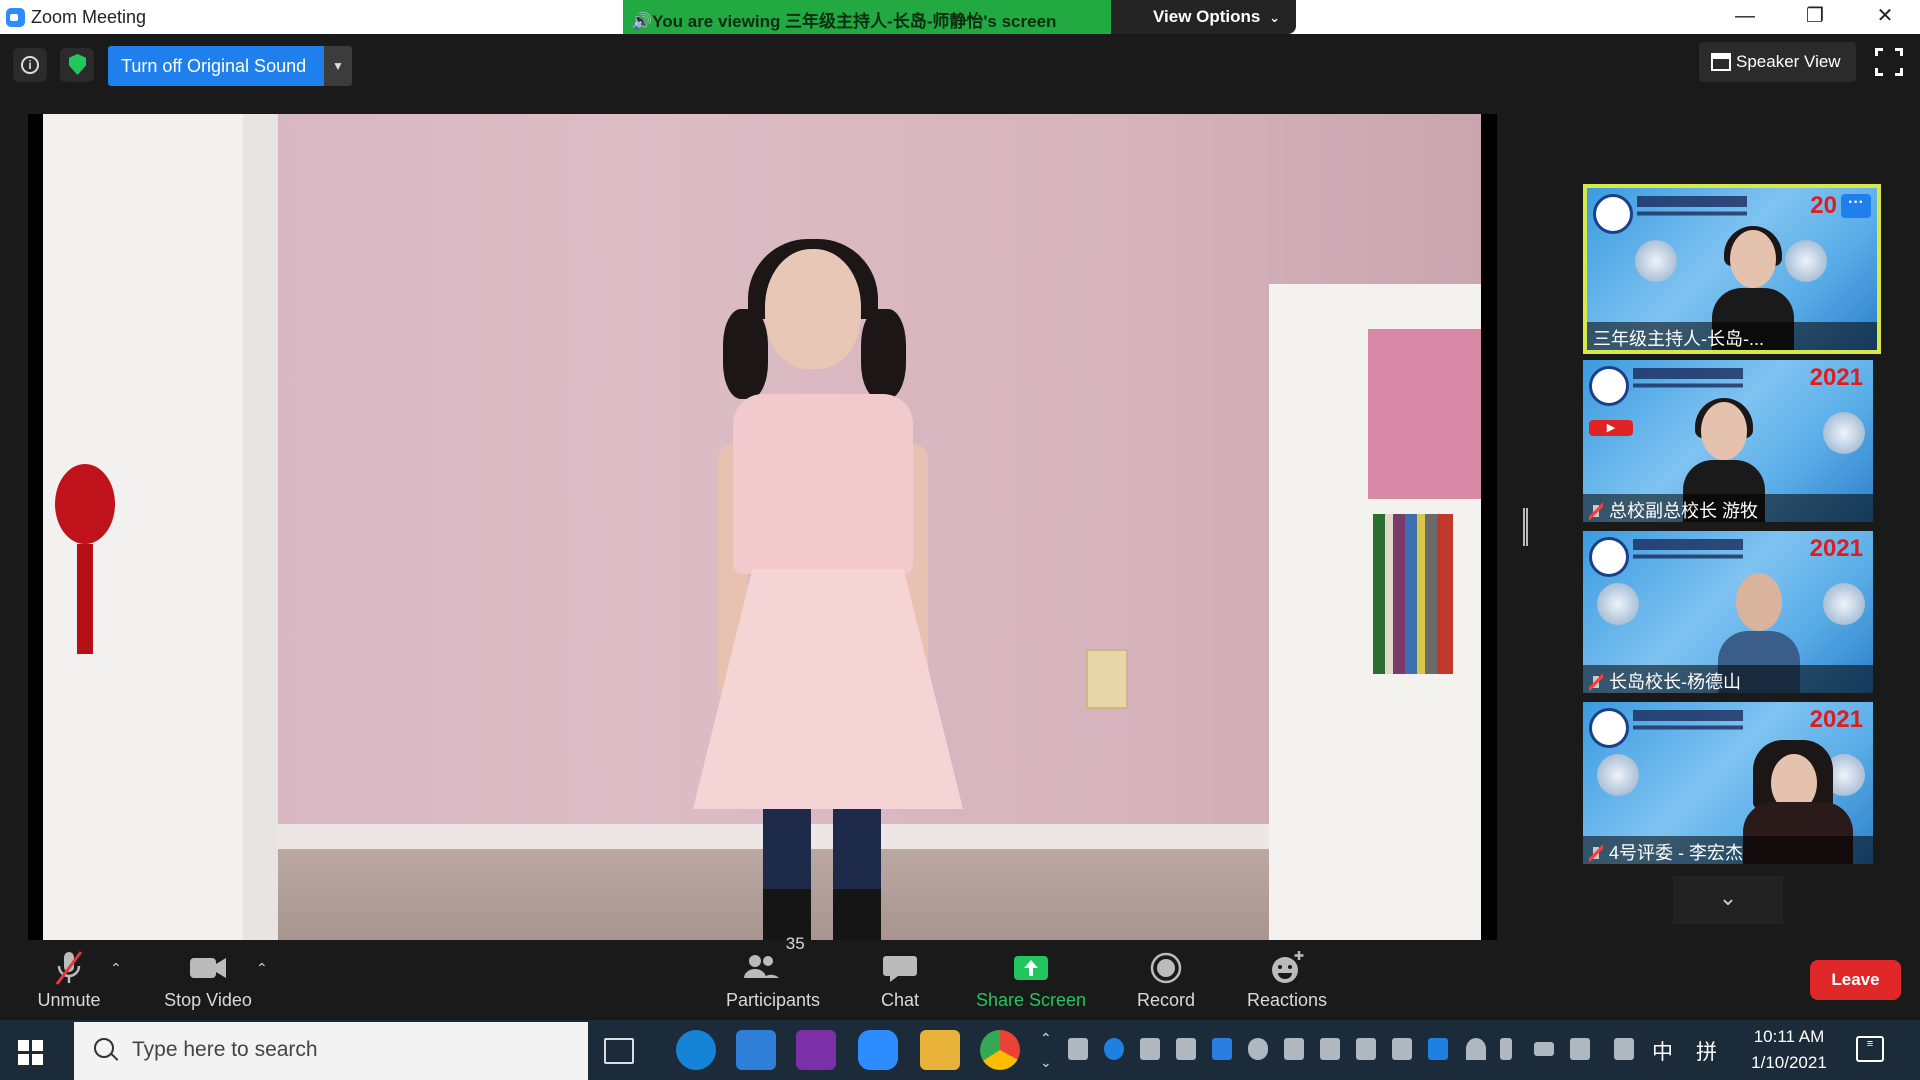 The height and width of the screenshot is (1080, 1920). I want to click on notification-center-icon: ≡, so click(1870, 1049).